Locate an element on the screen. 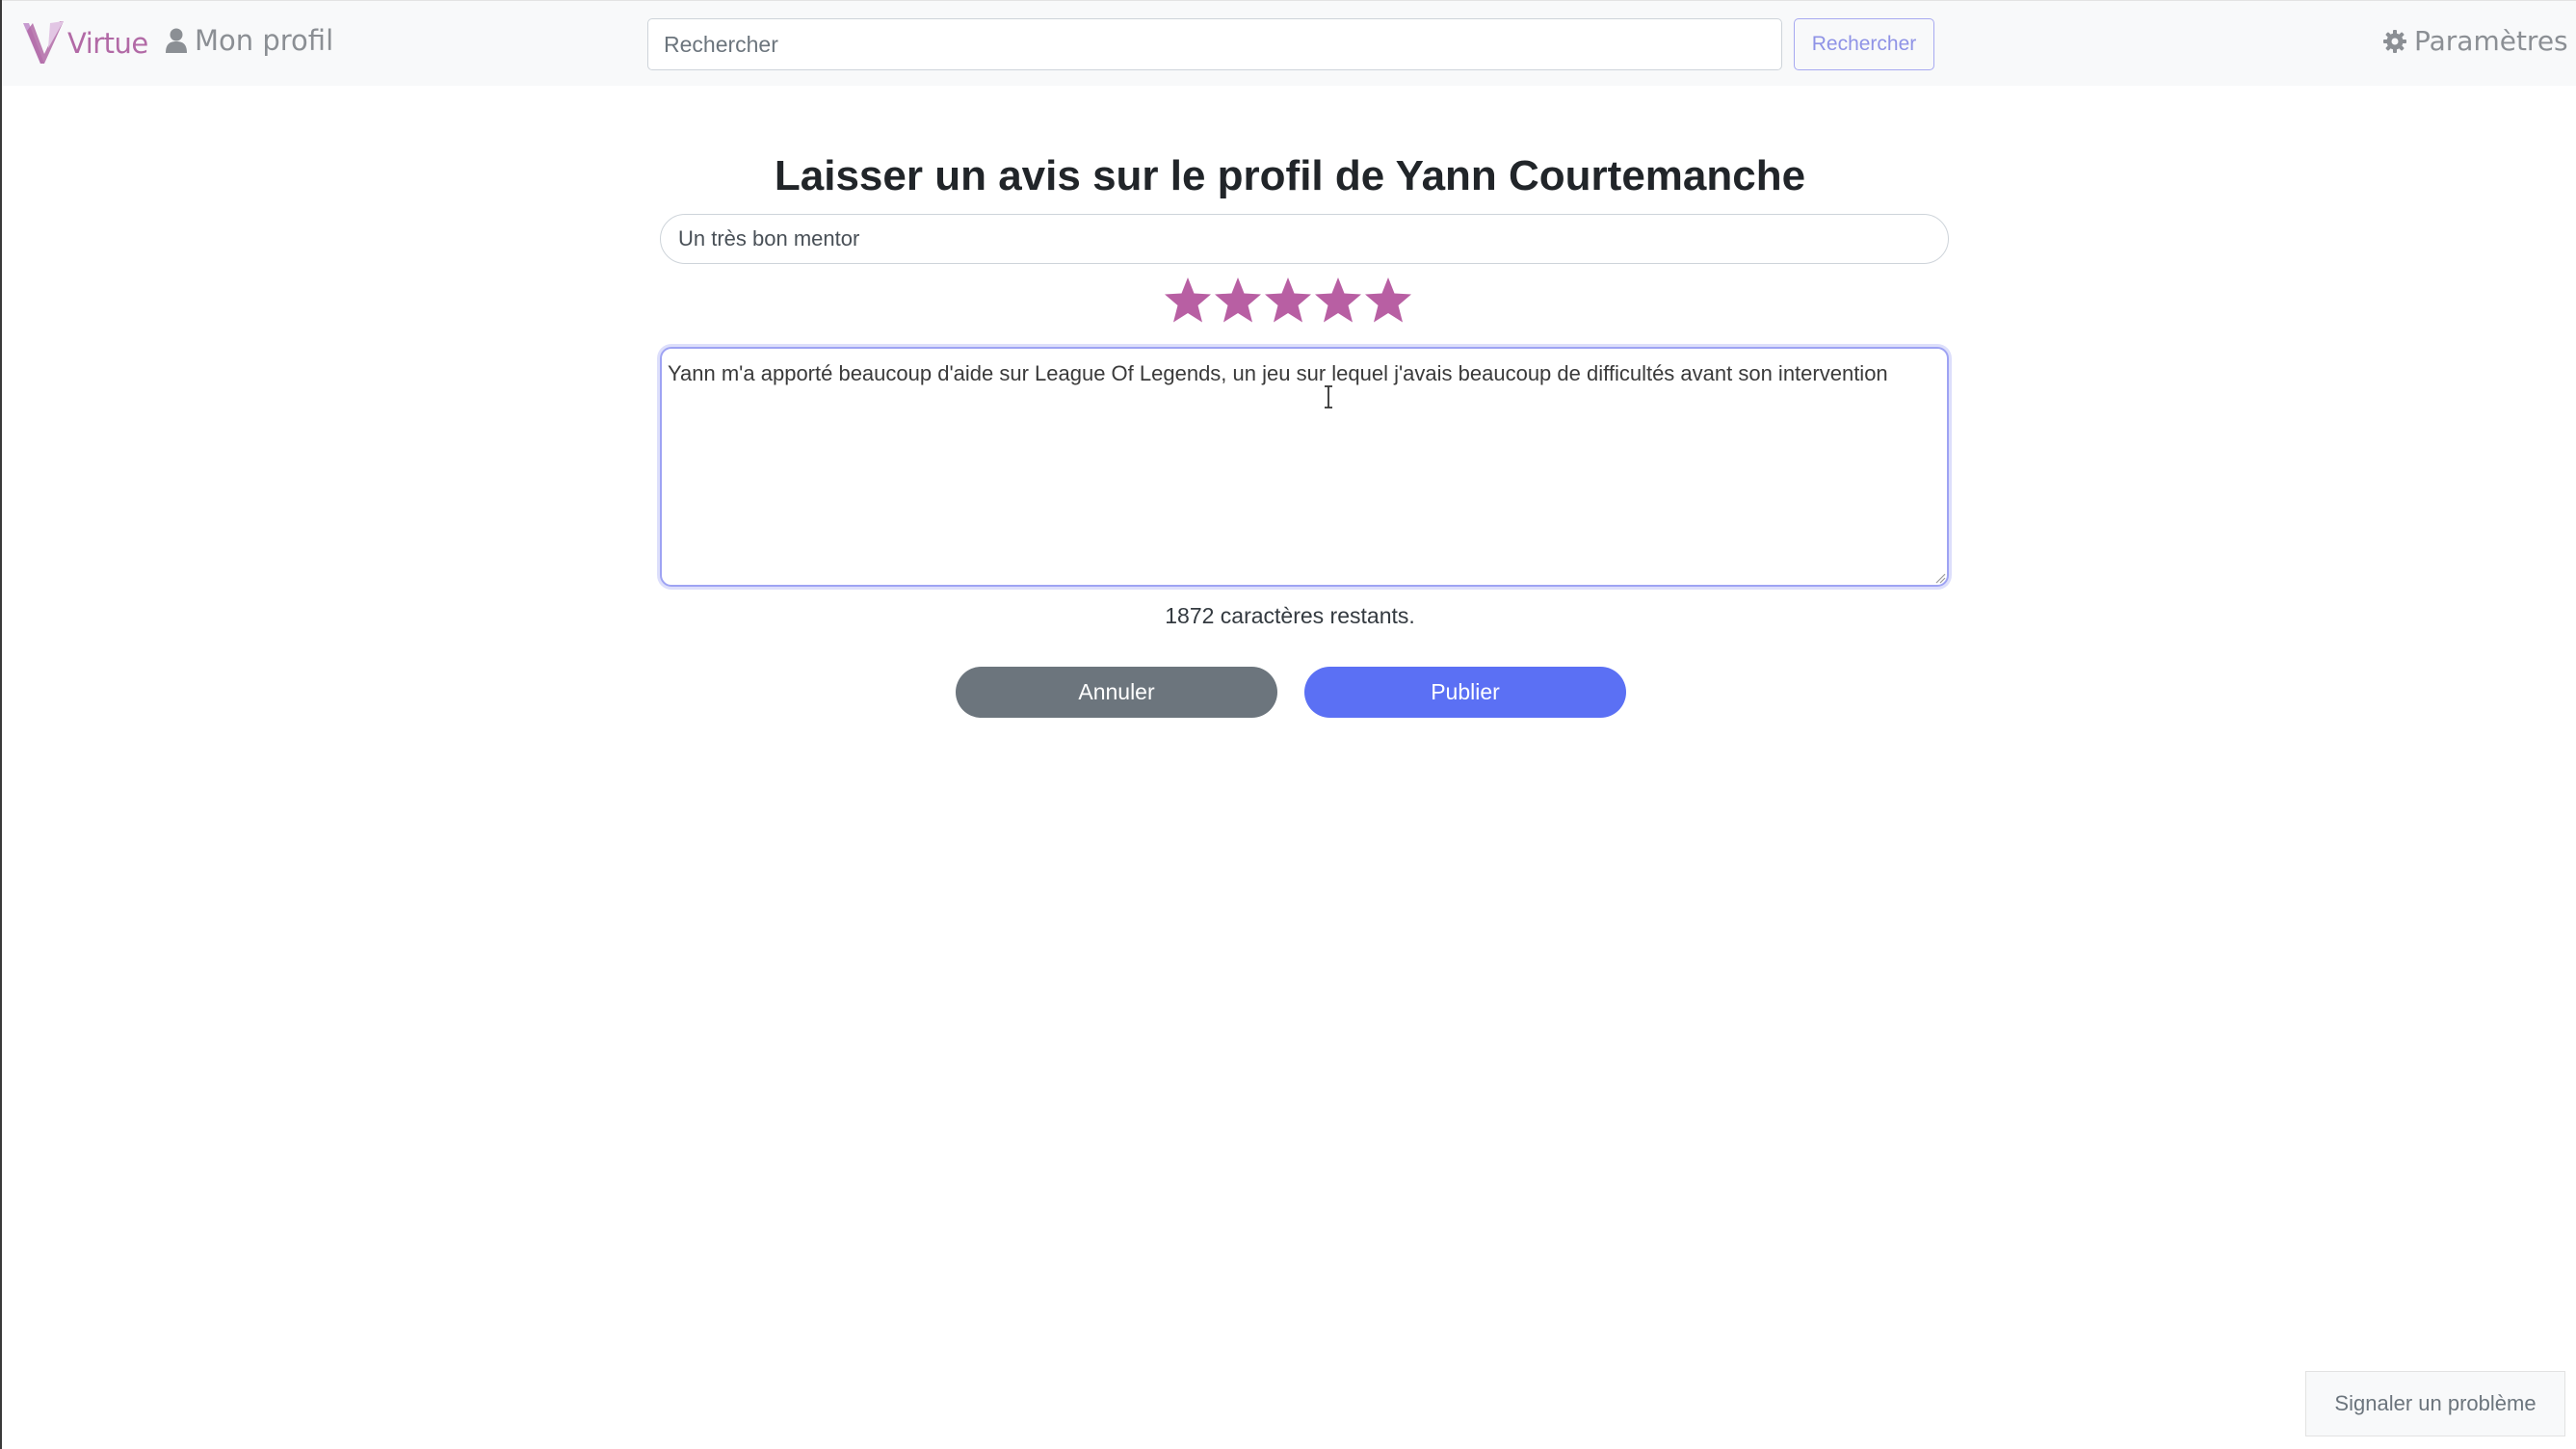  virtue-logo-icon is located at coordinates (43, 42).